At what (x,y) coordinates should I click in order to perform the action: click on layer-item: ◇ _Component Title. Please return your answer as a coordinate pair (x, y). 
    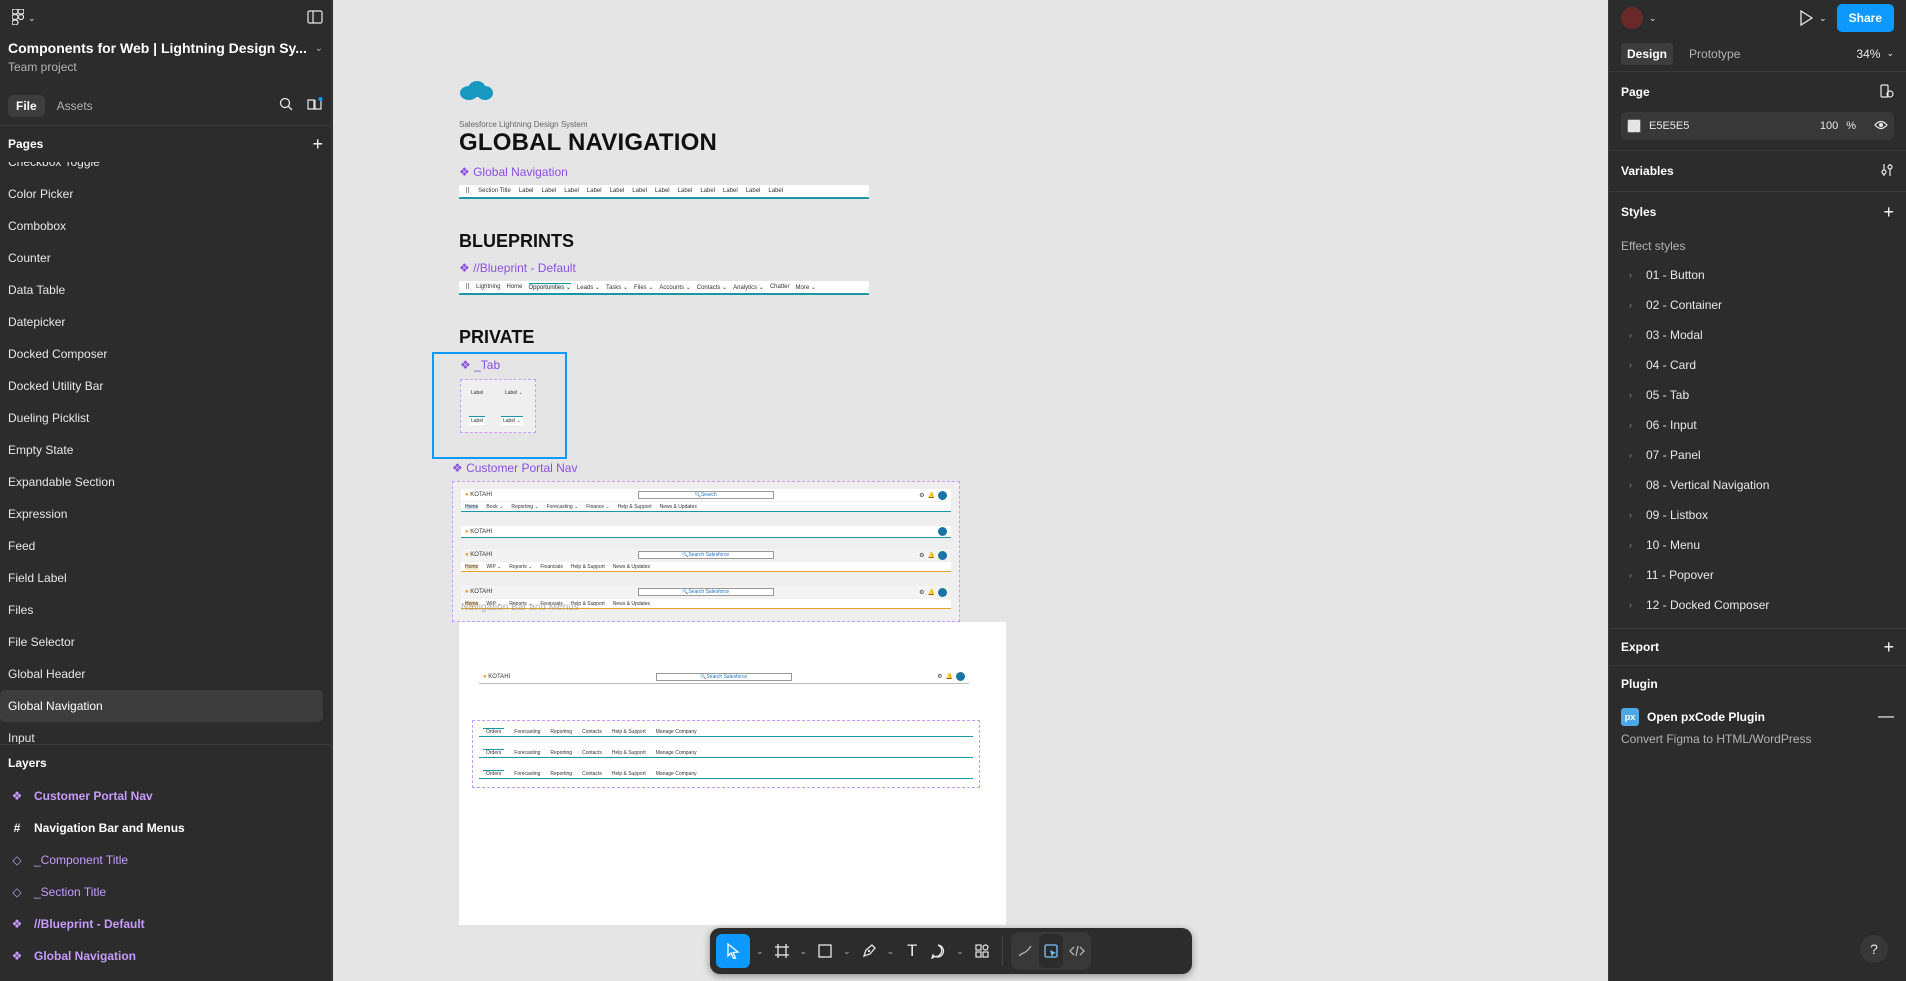
    Looking at the image, I should click on (165, 860).